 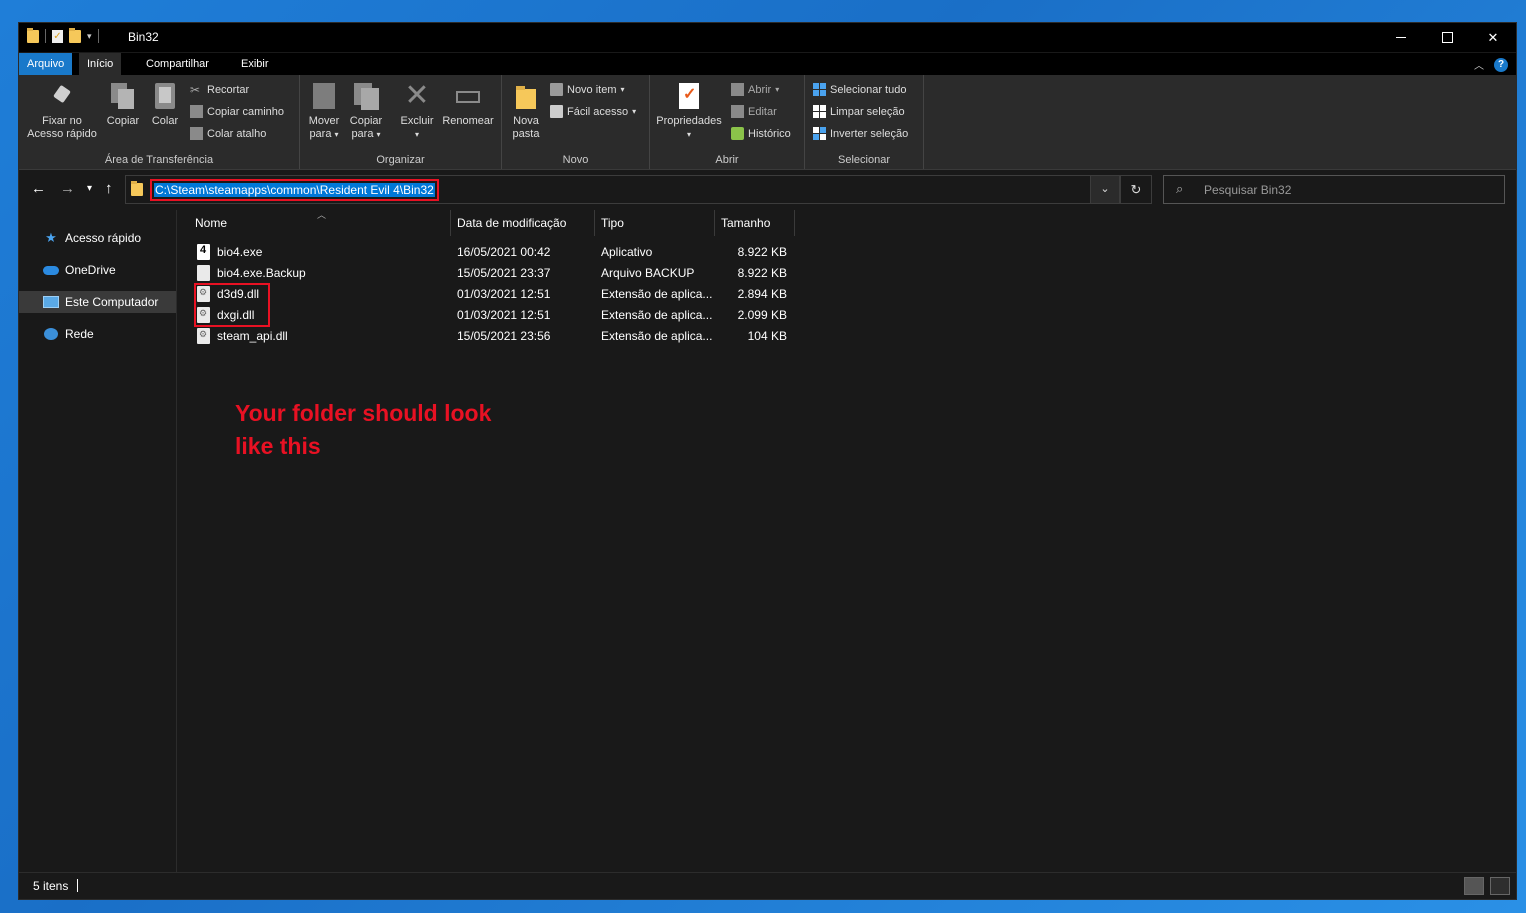 What do you see at coordinates (755, 223) in the screenshot?
I see `column-header-size: Tamanho` at bounding box center [755, 223].